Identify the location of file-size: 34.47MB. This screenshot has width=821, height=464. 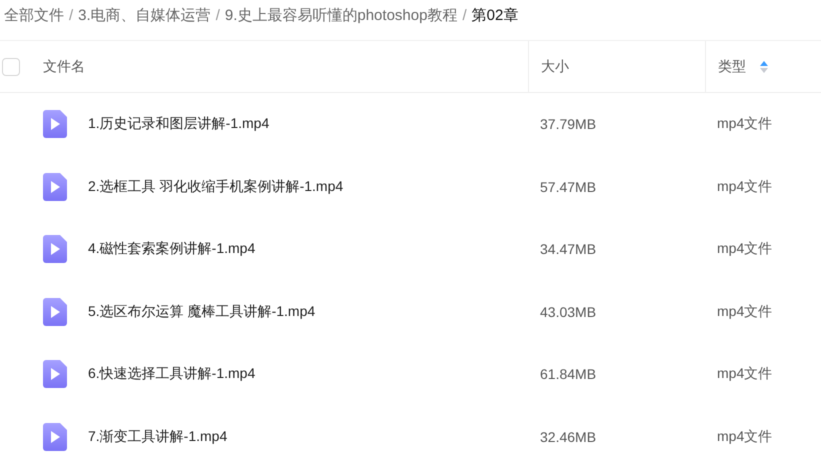
(568, 249).